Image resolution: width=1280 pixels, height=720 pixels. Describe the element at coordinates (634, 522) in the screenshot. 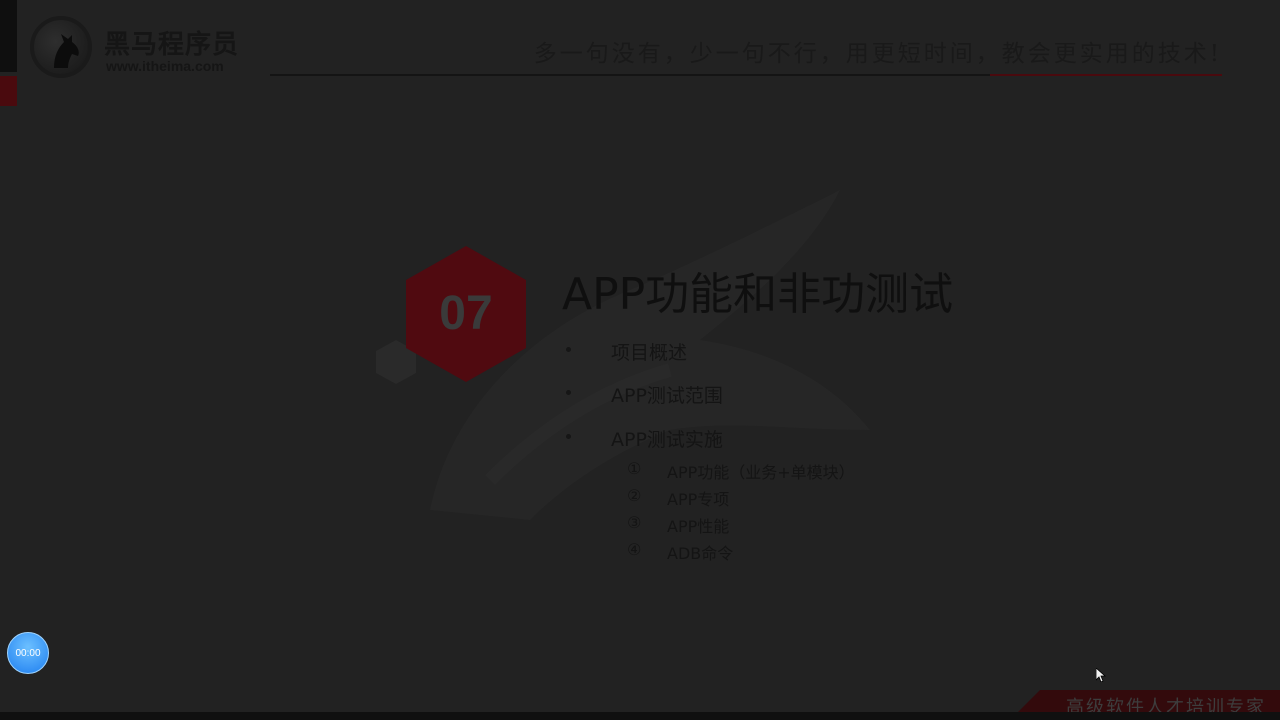

I see `sub-item-number: ③` at that location.